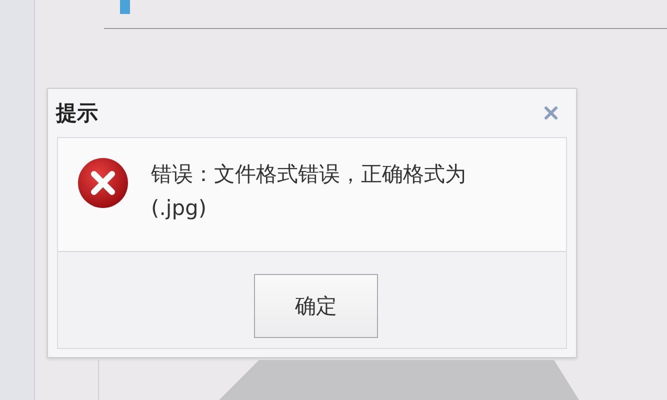 The width and height of the screenshot is (667, 400). What do you see at coordinates (316, 306) in the screenshot?
I see `ok-button: 确定` at bounding box center [316, 306].